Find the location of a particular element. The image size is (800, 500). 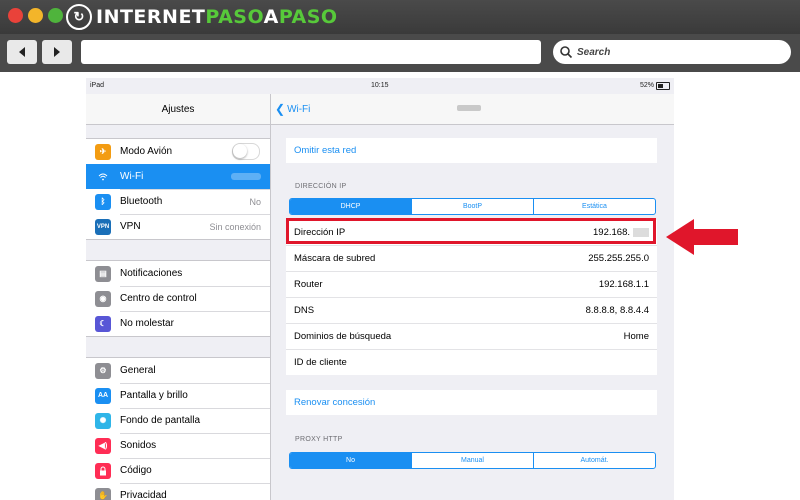

client-id-row: ID de cliente is located at coordinates (471, 362).